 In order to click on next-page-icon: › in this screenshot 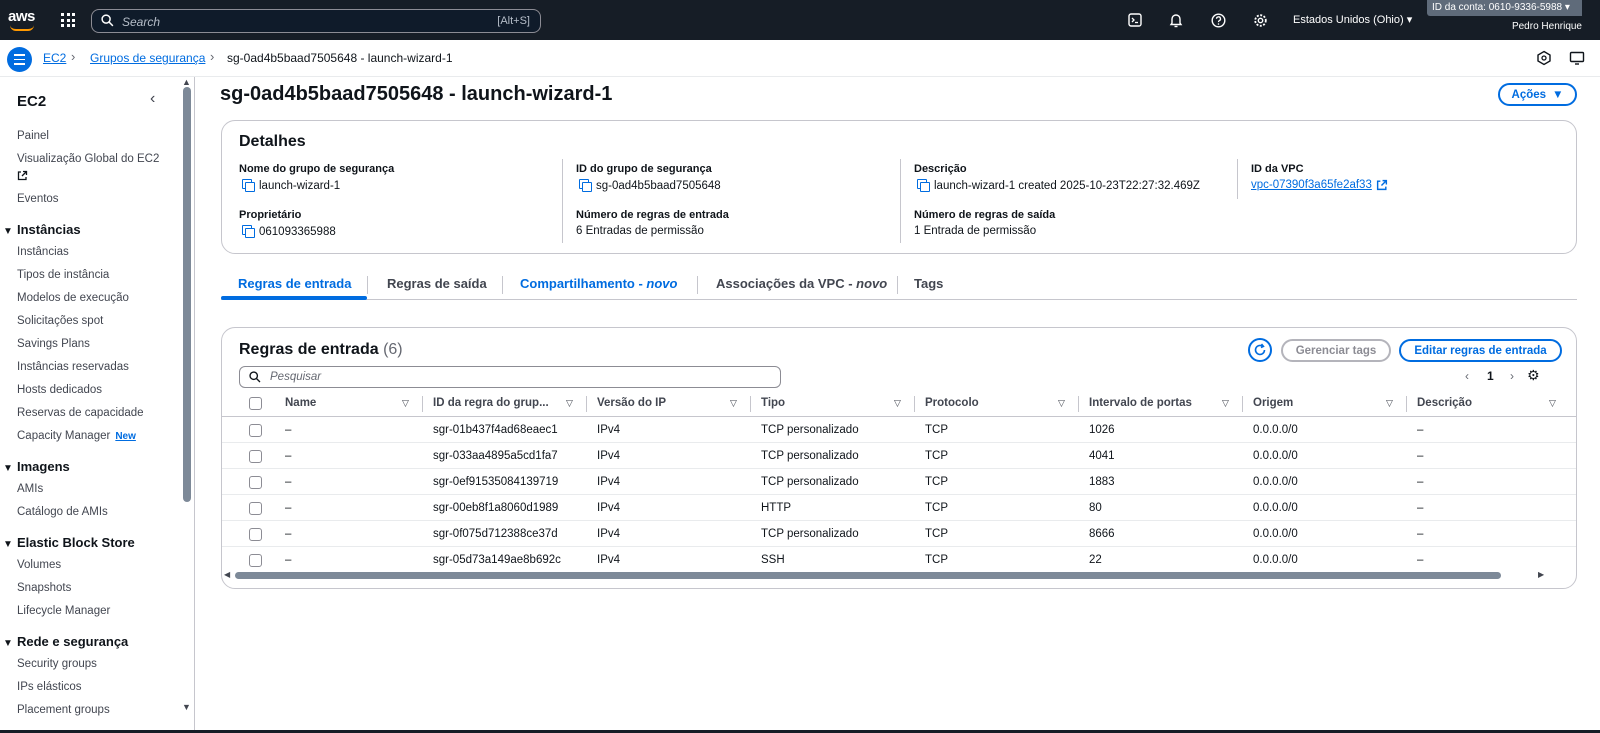, I will do `click(1512, 376)`.